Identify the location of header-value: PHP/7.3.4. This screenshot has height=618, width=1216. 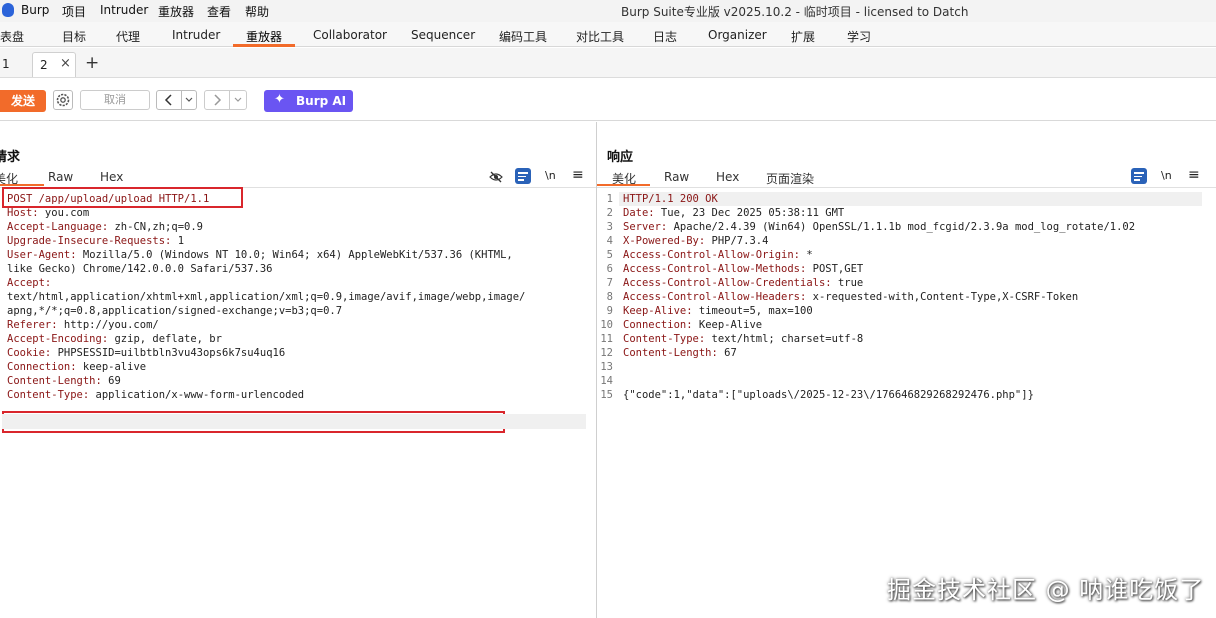
(737, 241).